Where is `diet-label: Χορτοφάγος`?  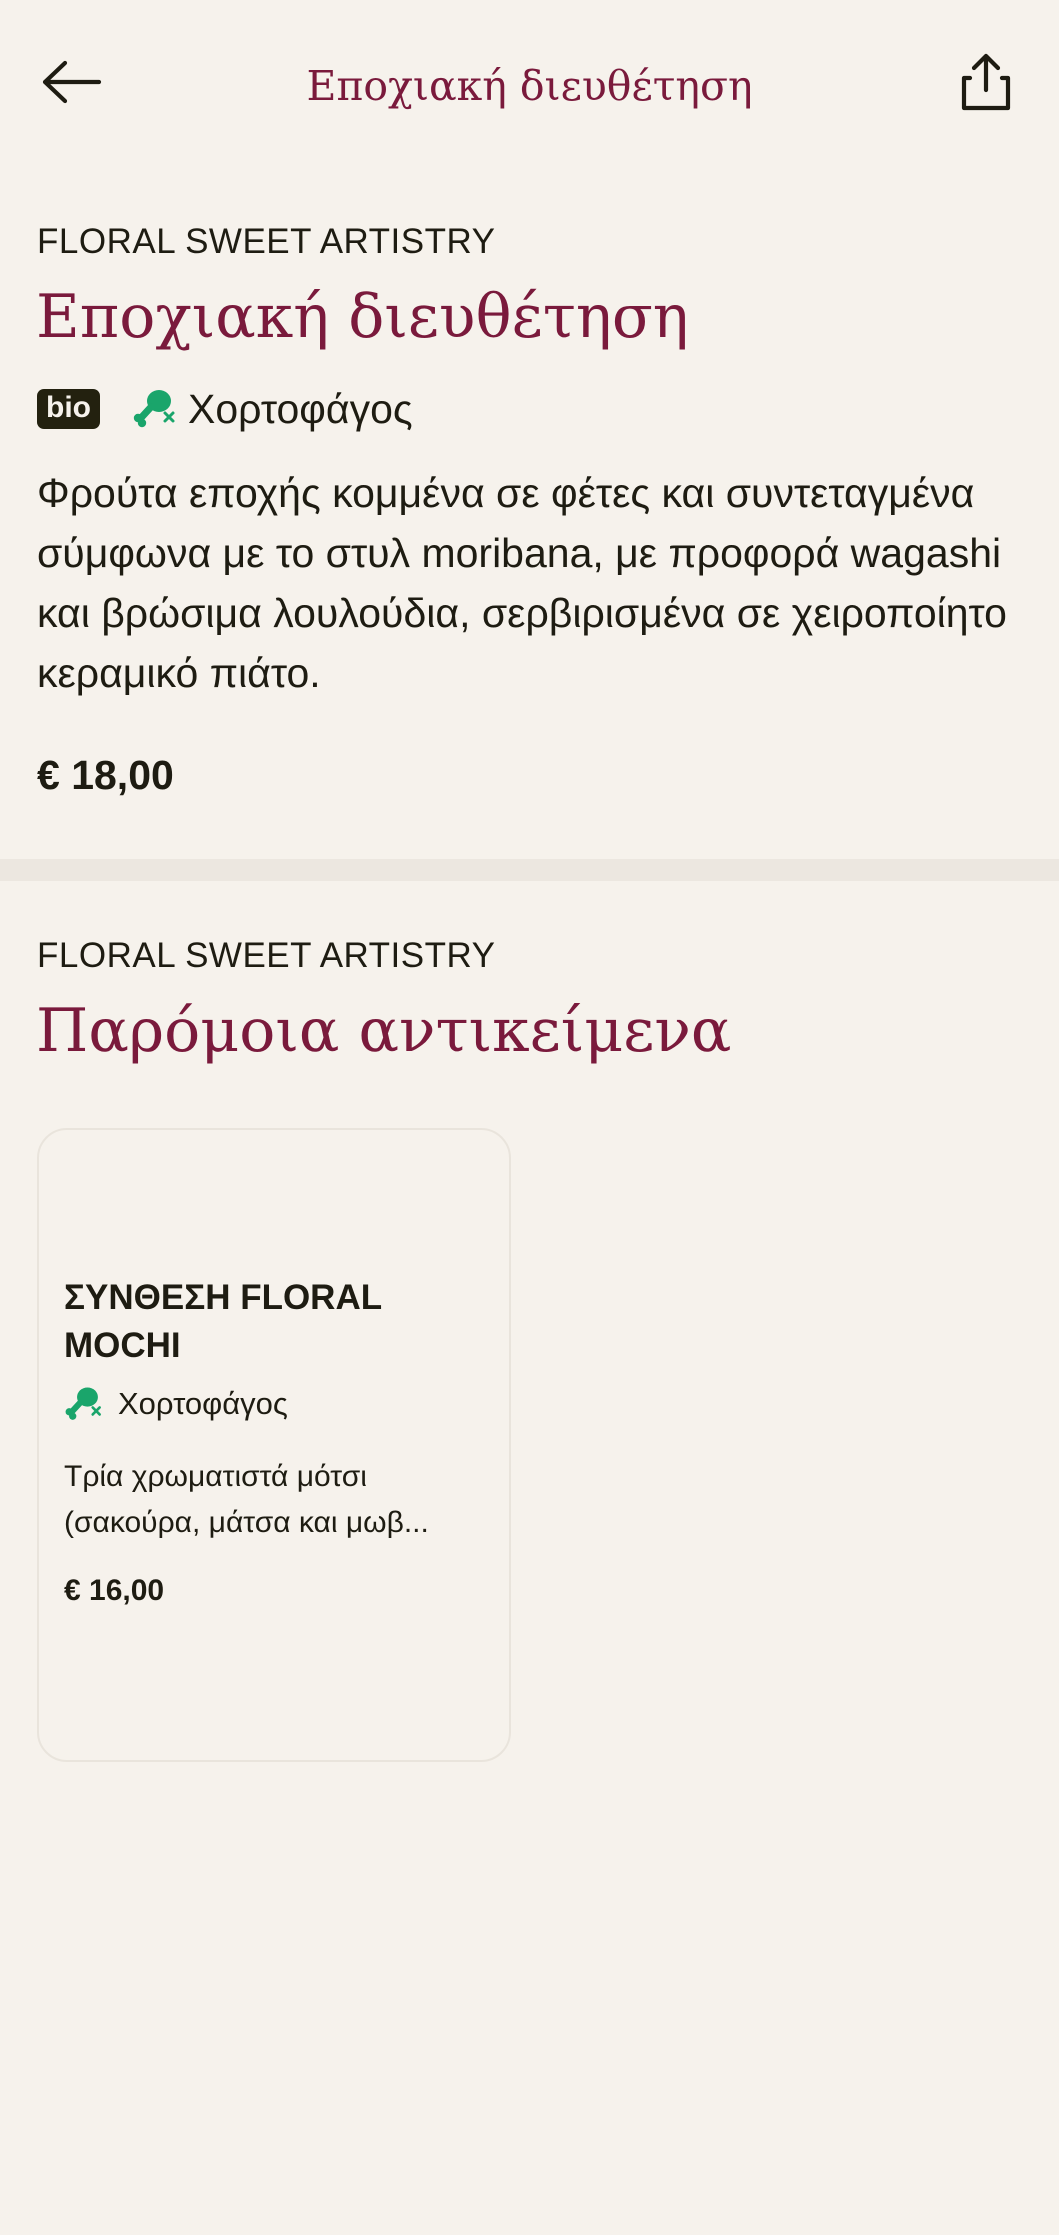
diet-label: Χορτοφάγος is located at coordinates (300, 408).